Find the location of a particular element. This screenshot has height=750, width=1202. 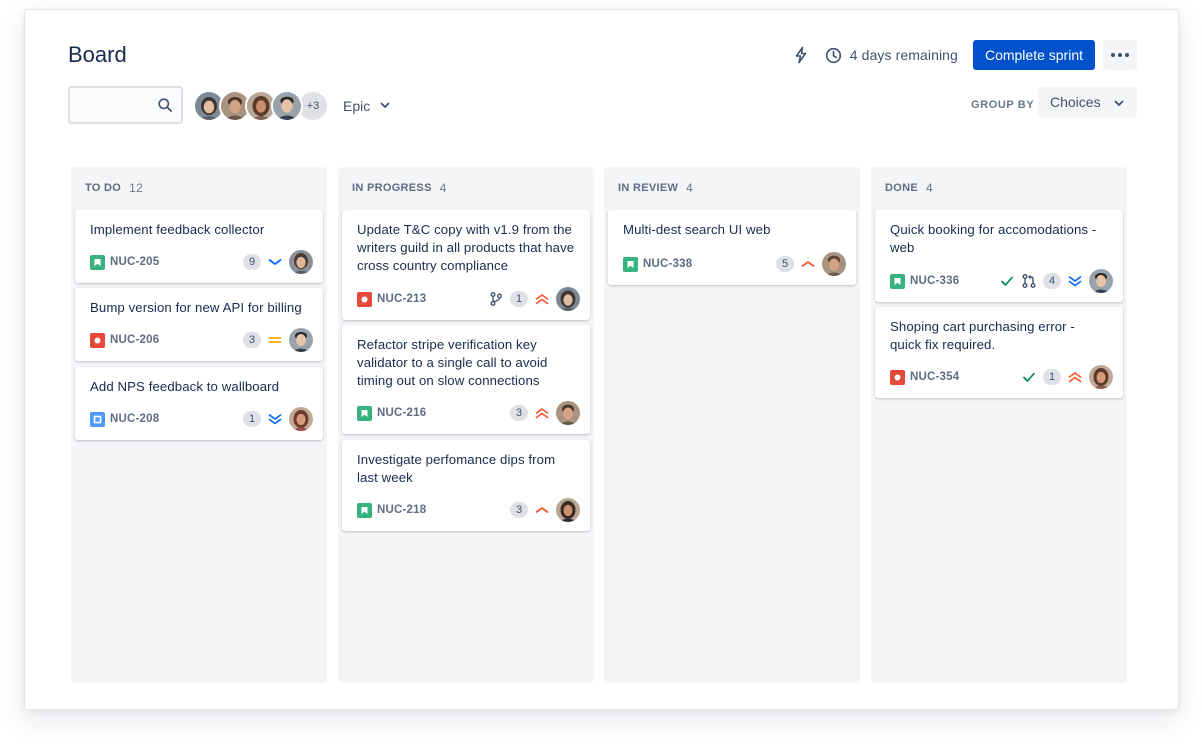

issue-key: NUC-208 is located at coordinates (134, 419).